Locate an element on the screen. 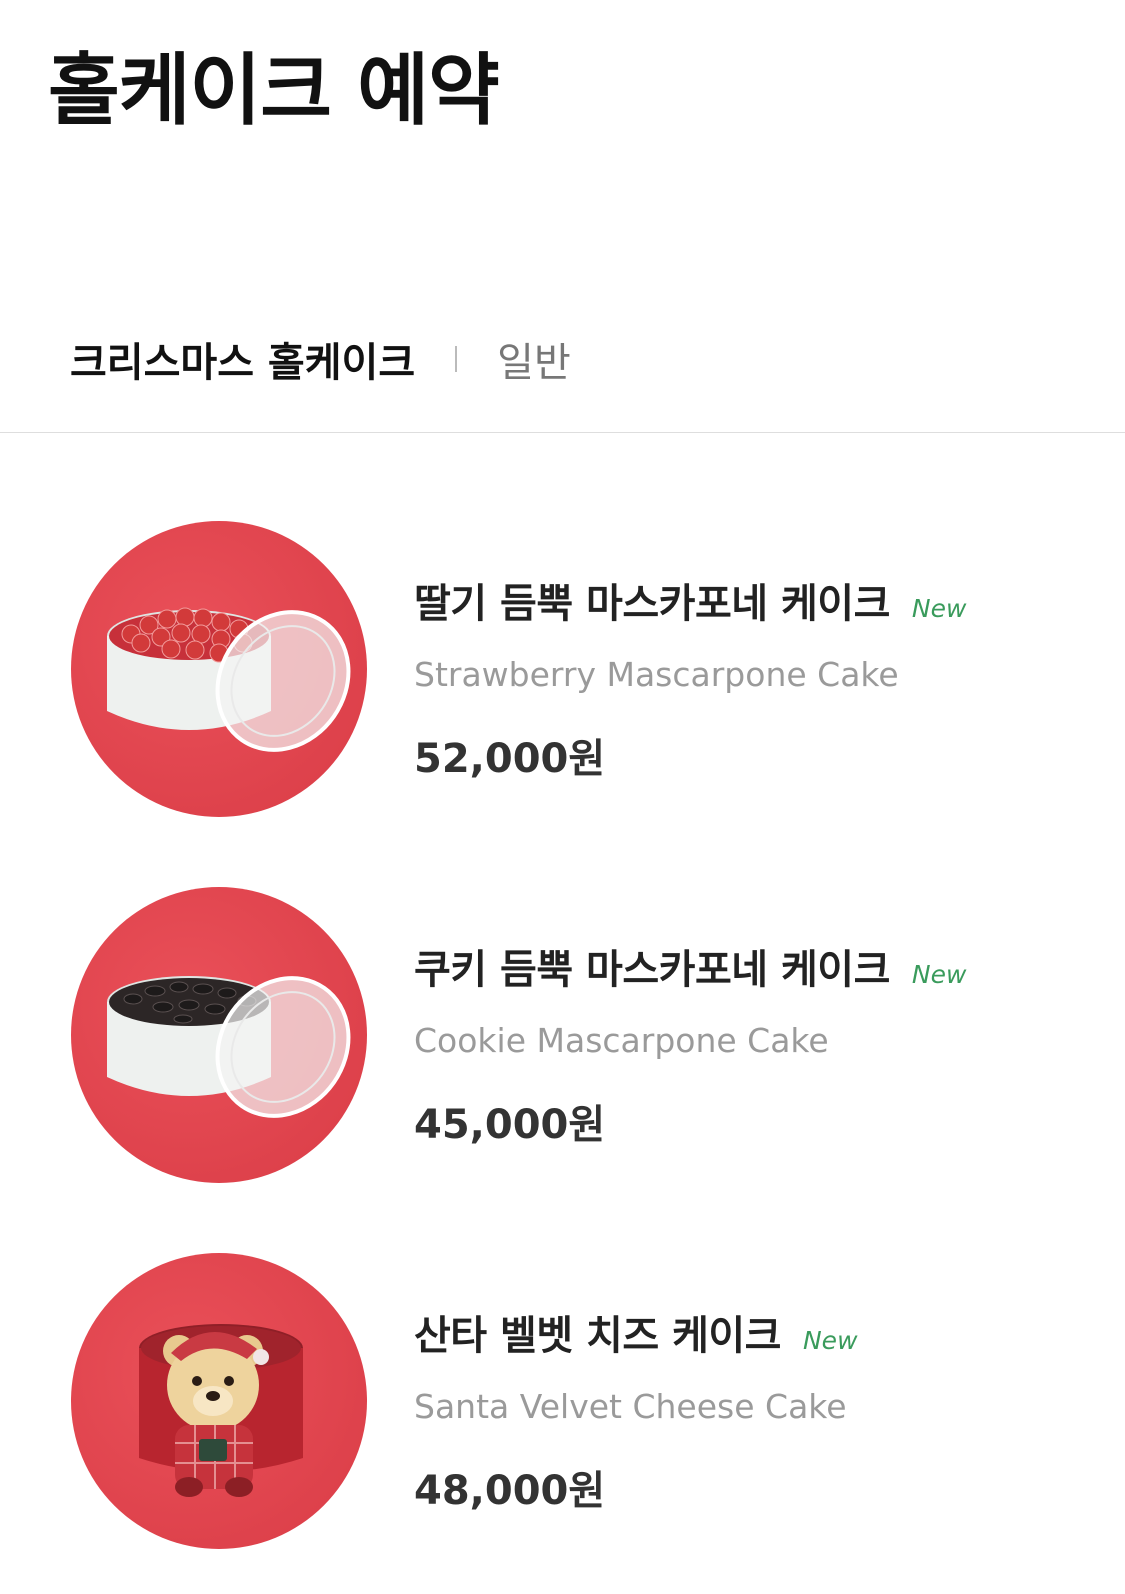 This screenshot has width=1125, height=1594. product-price: 52,000원 is located at coordinates (510, 759).